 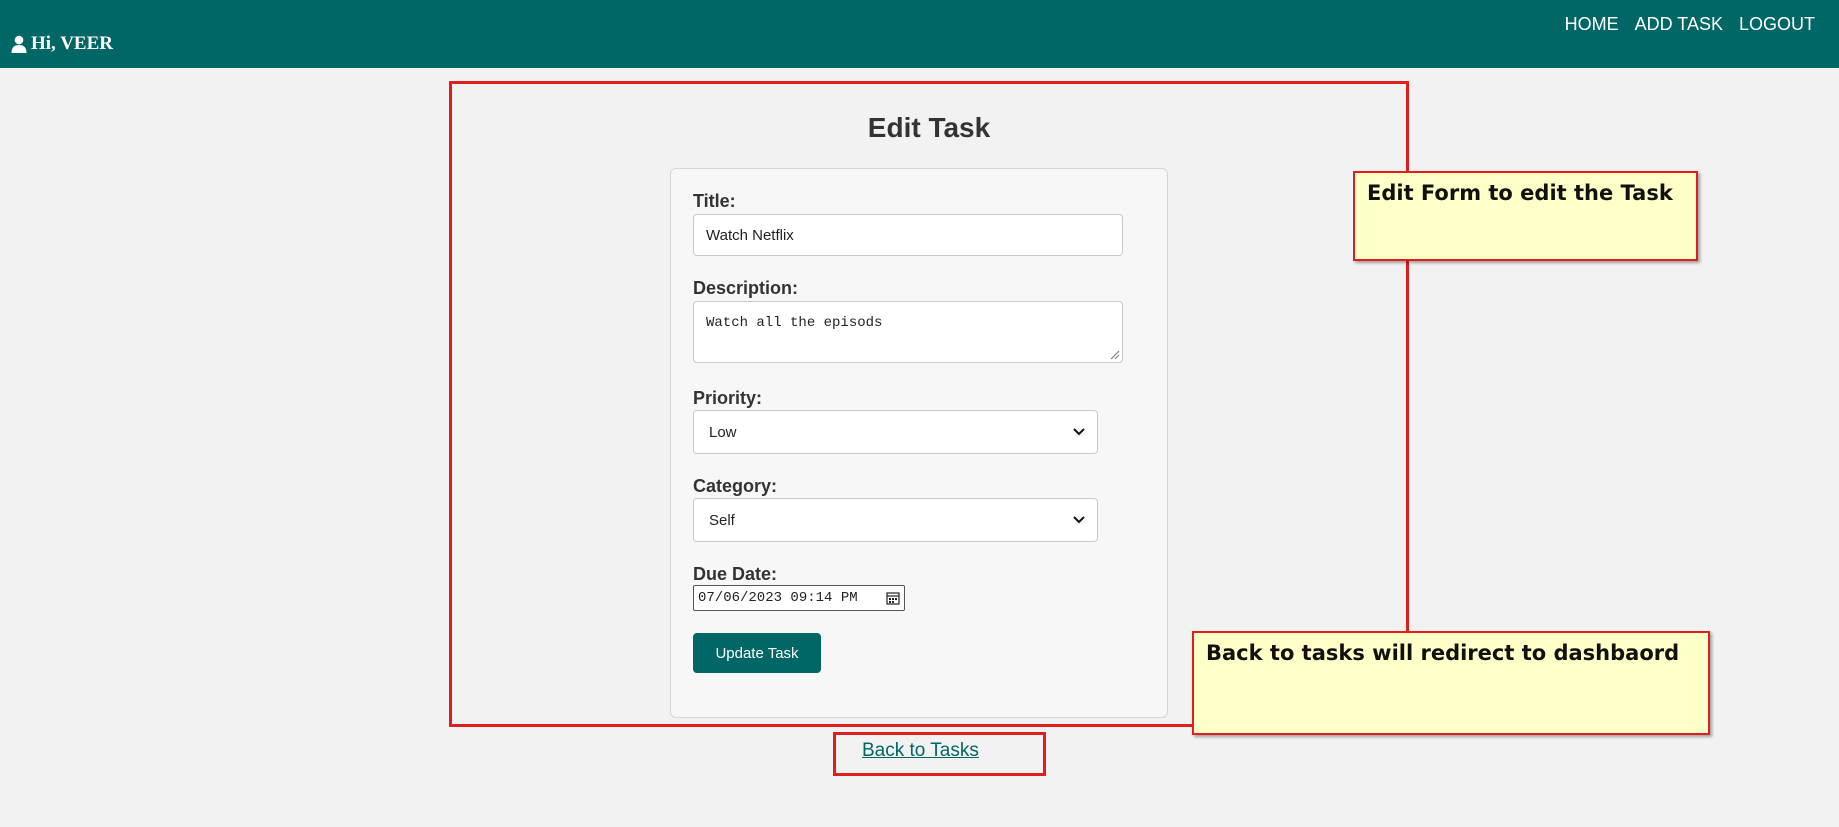 I want to click on top-navbar: Hi, VEER HOME ADD TASK LOGOUT, so click(x=919, y=34).